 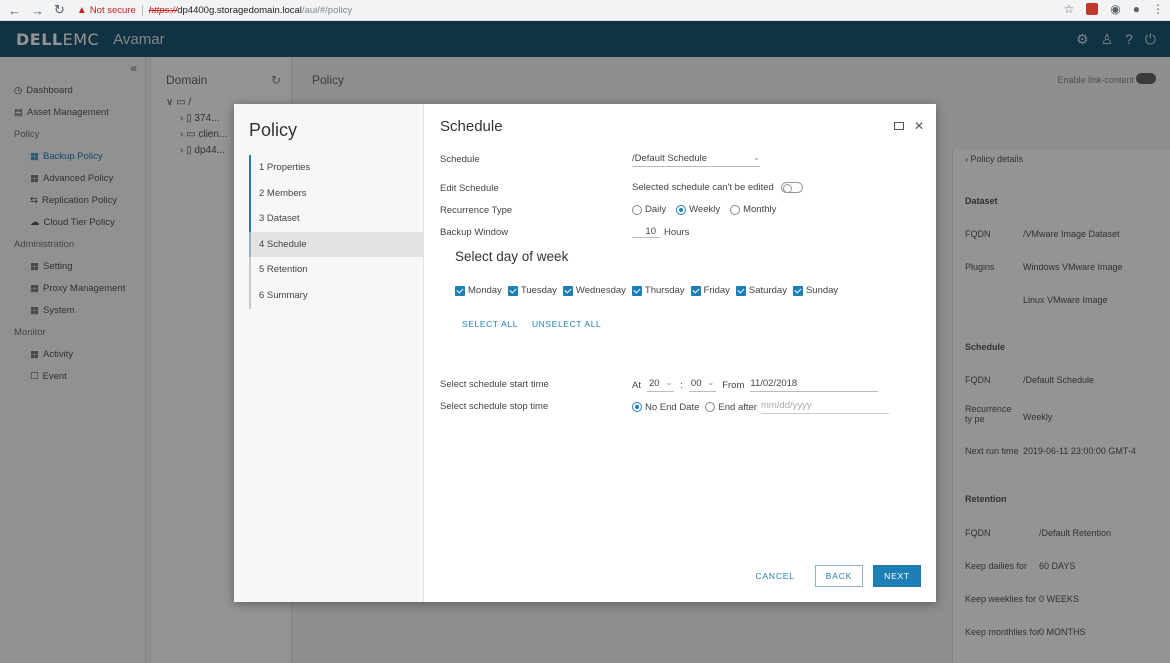 What do you see at coordinates (677, 232) in the screenshot?
I see `backup-window-unit: Hours` at bounding box center [677, 232].